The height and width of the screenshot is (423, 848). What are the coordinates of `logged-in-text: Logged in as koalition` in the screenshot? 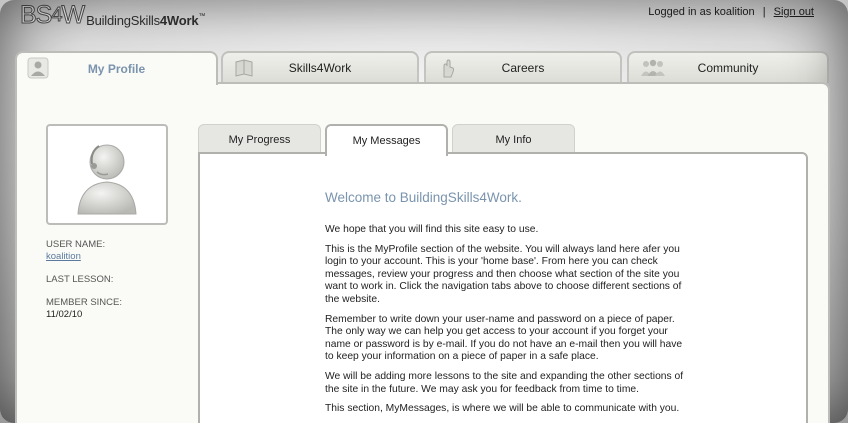 It's located at (701, 12).